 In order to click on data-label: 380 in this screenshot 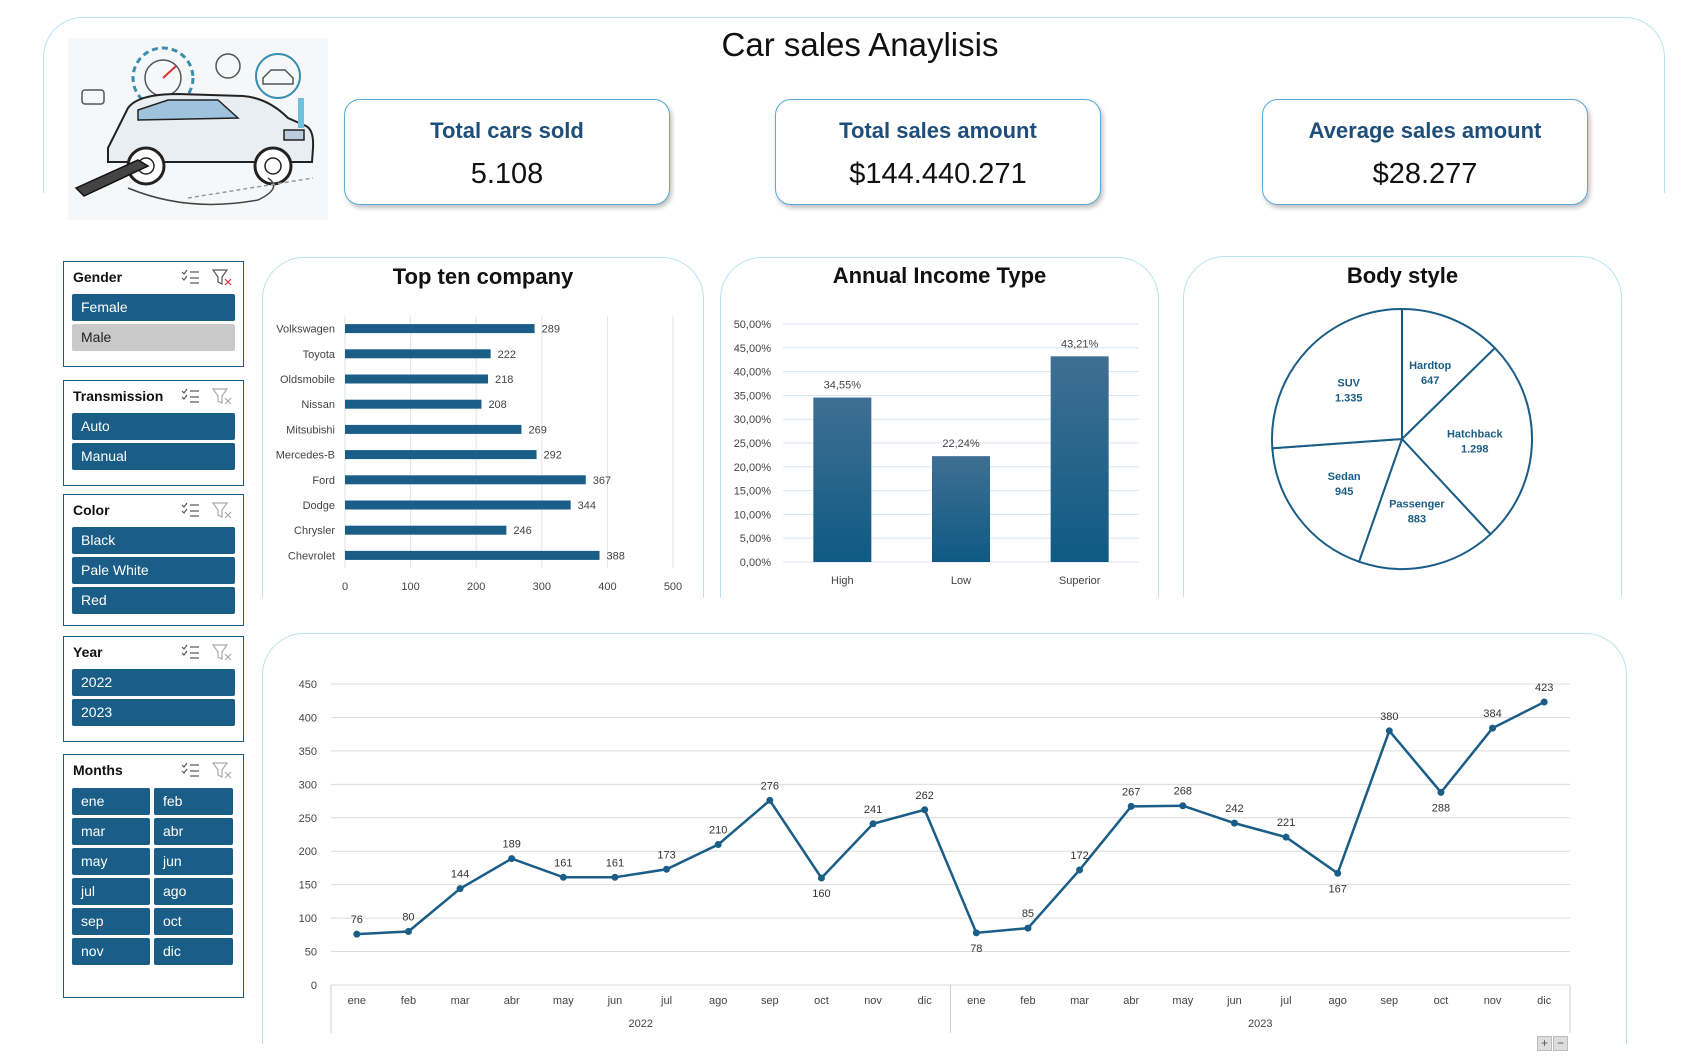, I will do `click(1389, 717)`.